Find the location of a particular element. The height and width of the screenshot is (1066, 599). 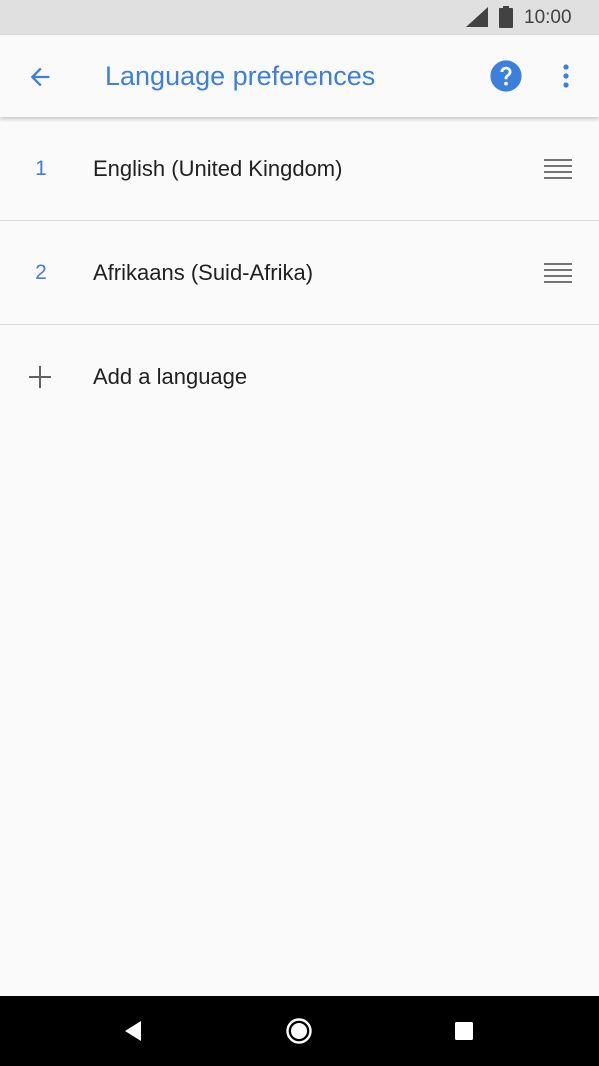

help-button is located at coordinates (506, 76).